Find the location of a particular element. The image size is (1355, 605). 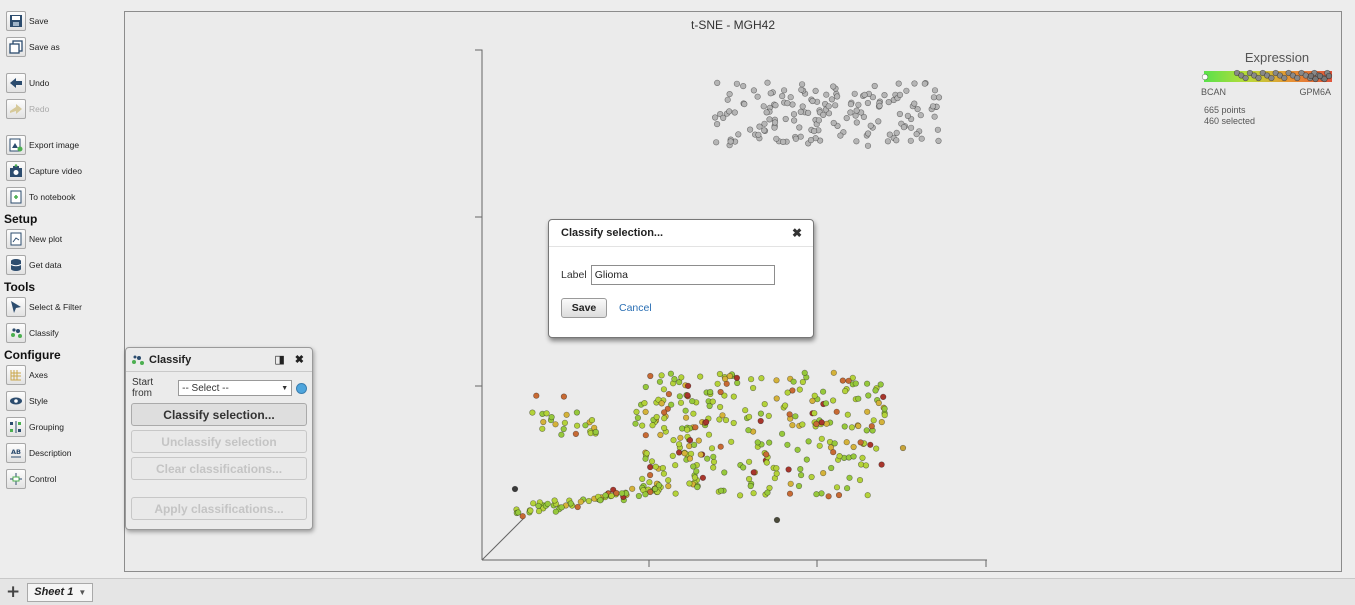

classify-panel-header: Classify ◨ ✖ is located at coordinates (219, 360).